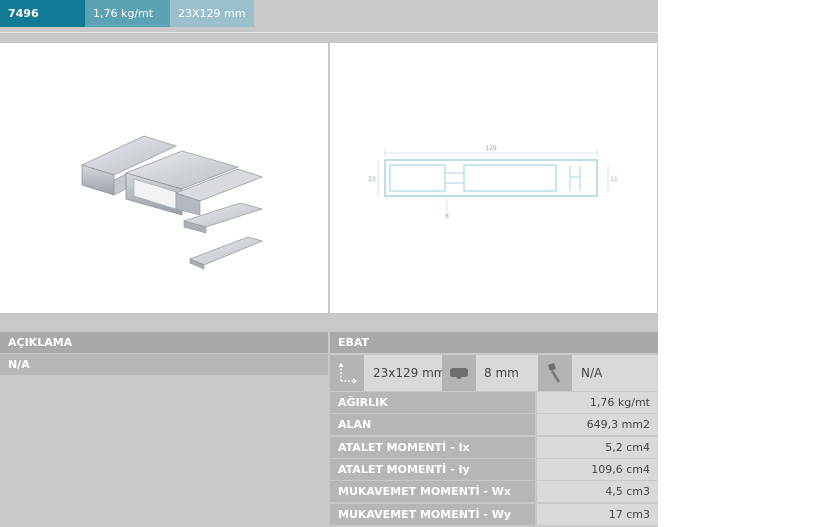  What do you see at coordinates (42, 13) in the screenshot?
I see `tab-product-code: 7496` at bounding box center [42, 13].